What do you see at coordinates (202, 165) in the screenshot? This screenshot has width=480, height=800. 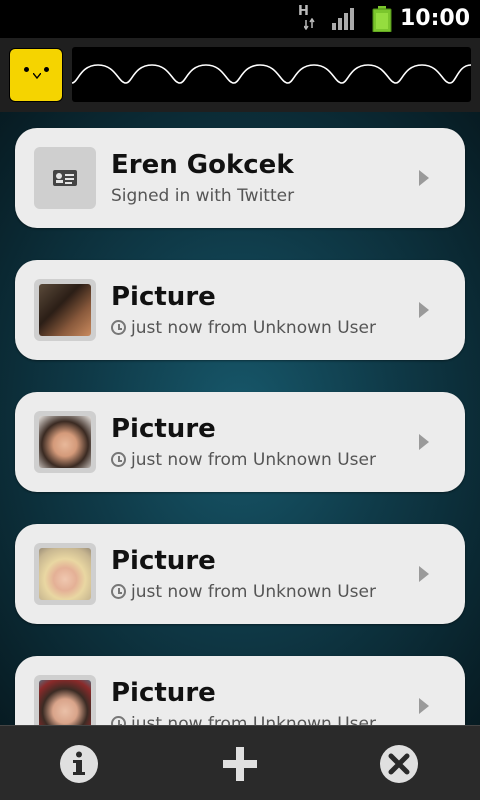 I see `account-name: Eren Gokcek` at bounding box center [202, 165].